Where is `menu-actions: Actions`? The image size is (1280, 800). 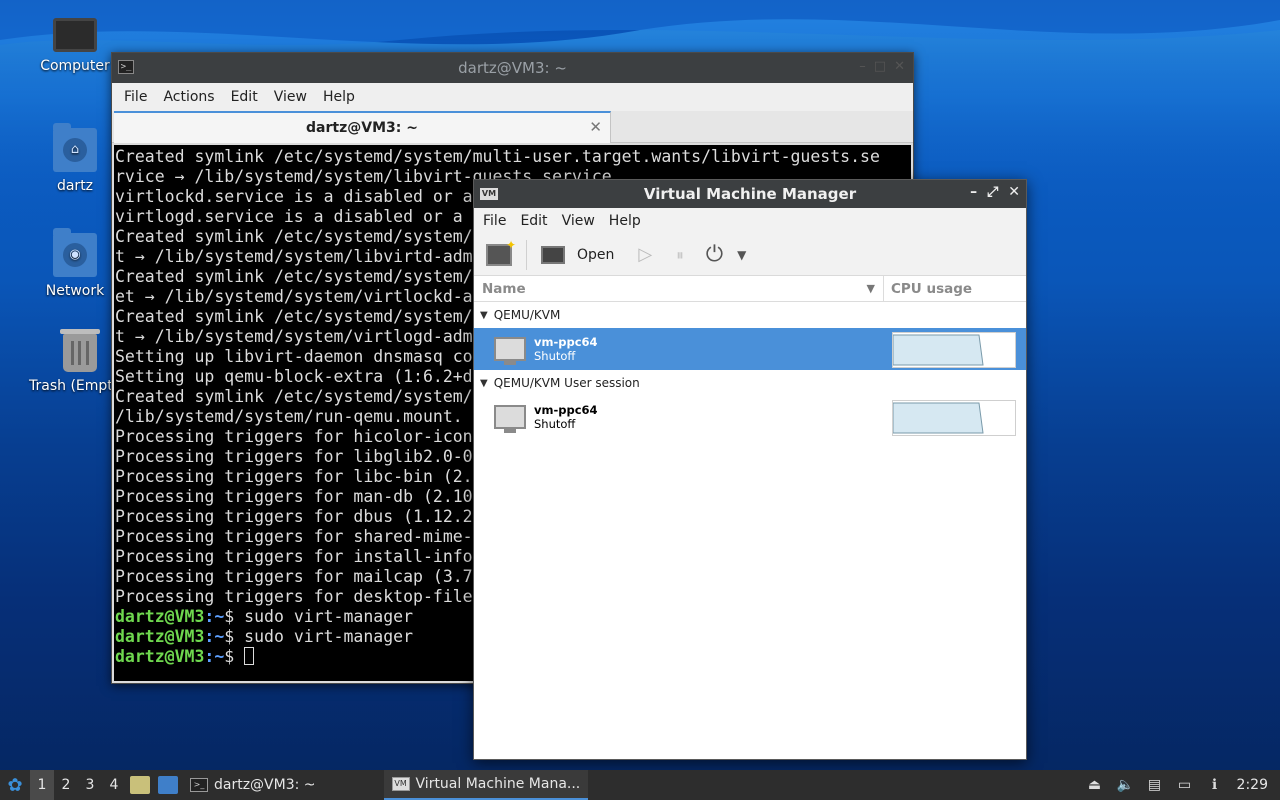
menu-actions: Actions is located at coordinates (188, 97).